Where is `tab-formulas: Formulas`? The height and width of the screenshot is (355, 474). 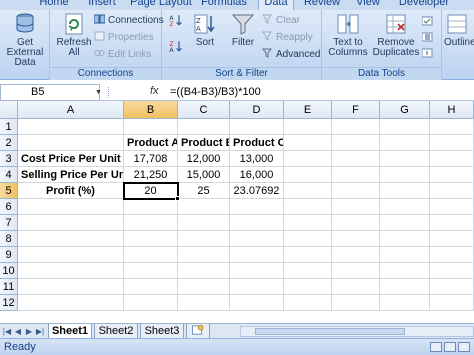 tab-formulas: Formulas is located at coordinates (224, 5).